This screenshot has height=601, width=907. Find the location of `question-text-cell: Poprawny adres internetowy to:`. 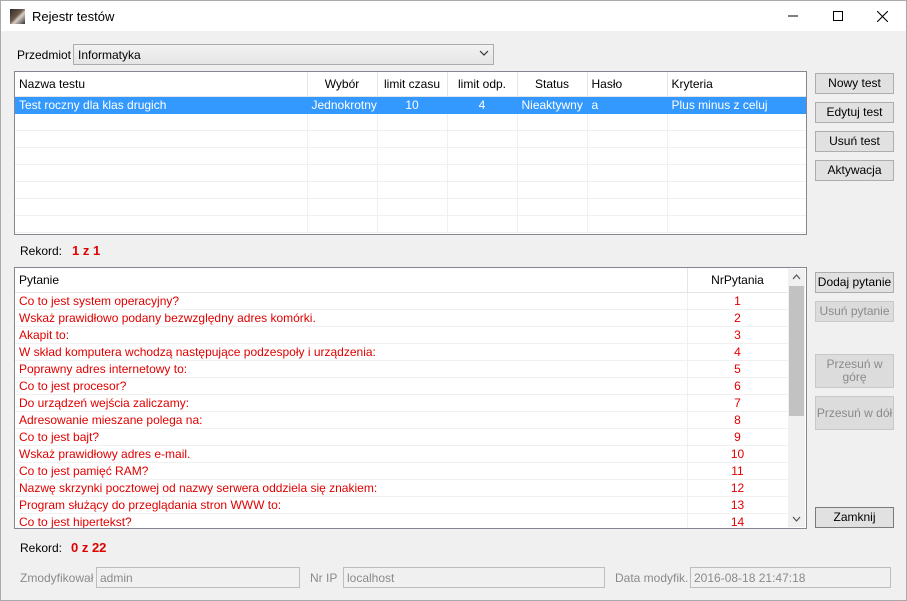

question-text-cell: Poprawny adres internetowy to: is located at coordinates (351, 369).